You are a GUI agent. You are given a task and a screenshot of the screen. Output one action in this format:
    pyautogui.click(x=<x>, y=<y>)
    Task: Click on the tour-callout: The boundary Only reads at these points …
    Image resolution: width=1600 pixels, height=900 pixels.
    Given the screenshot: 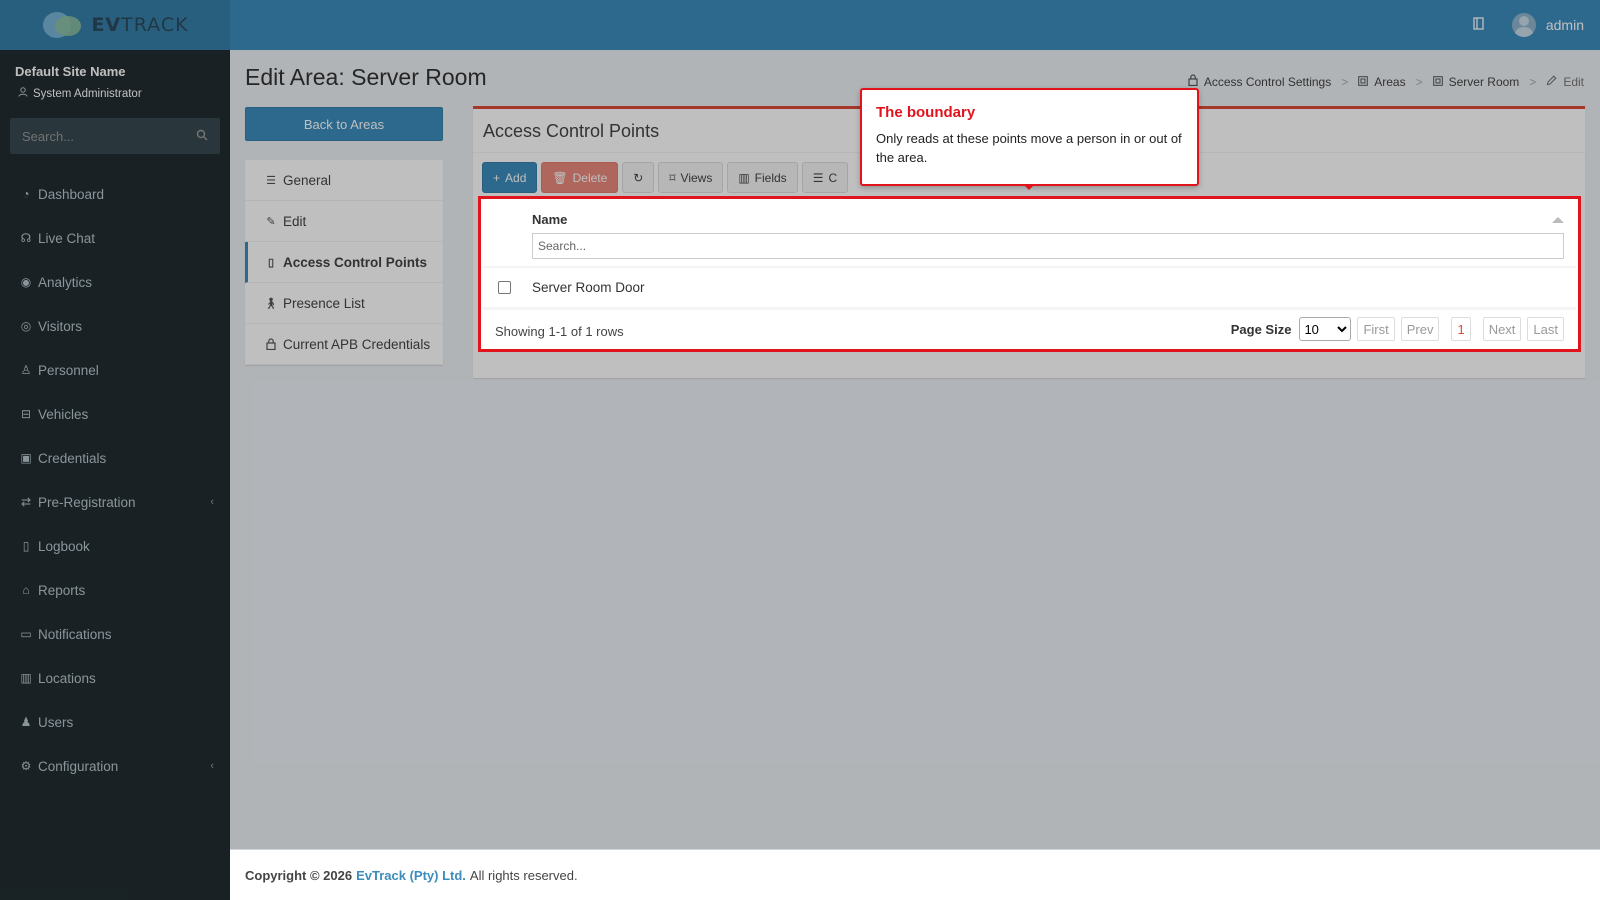 What is the action you would take?
    pyautogui.click(x=1029, y=137)
    